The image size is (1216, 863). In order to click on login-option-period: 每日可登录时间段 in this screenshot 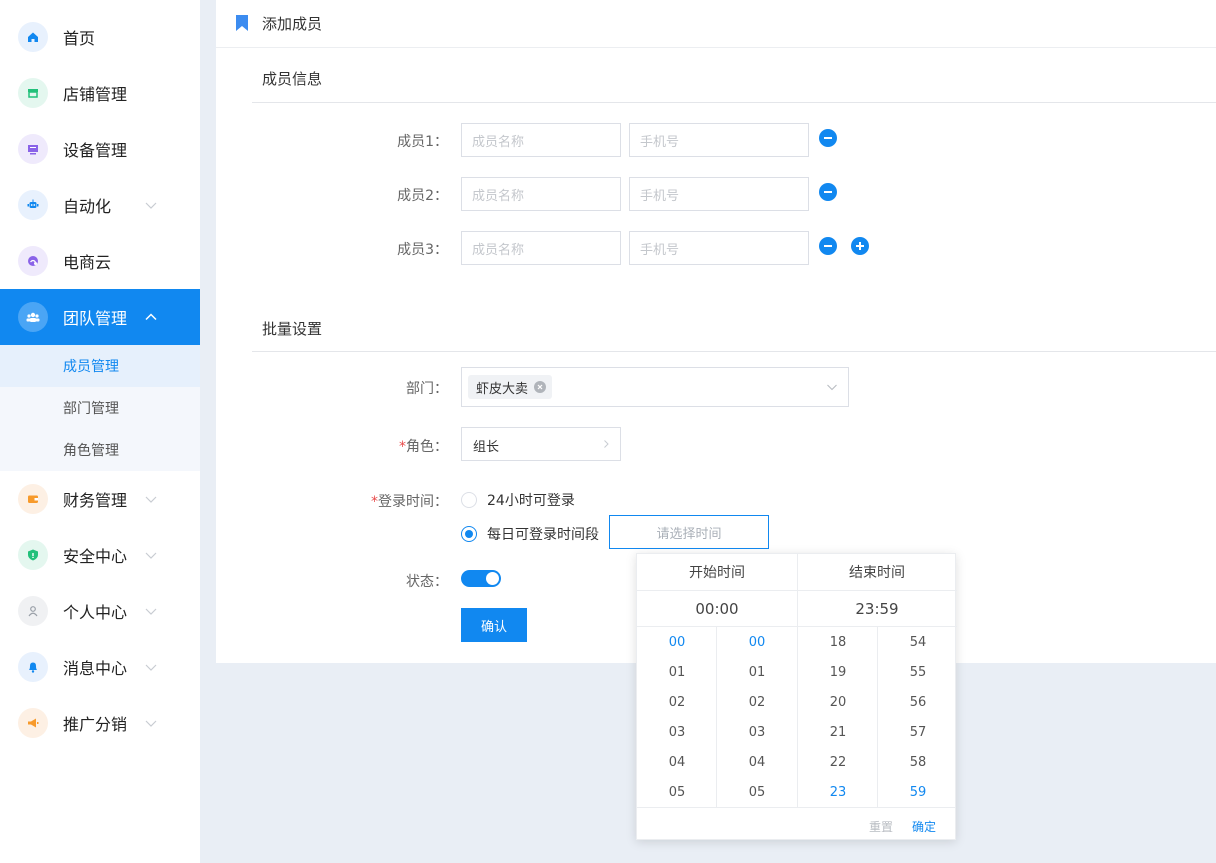, I will do `click(530, 534)`.